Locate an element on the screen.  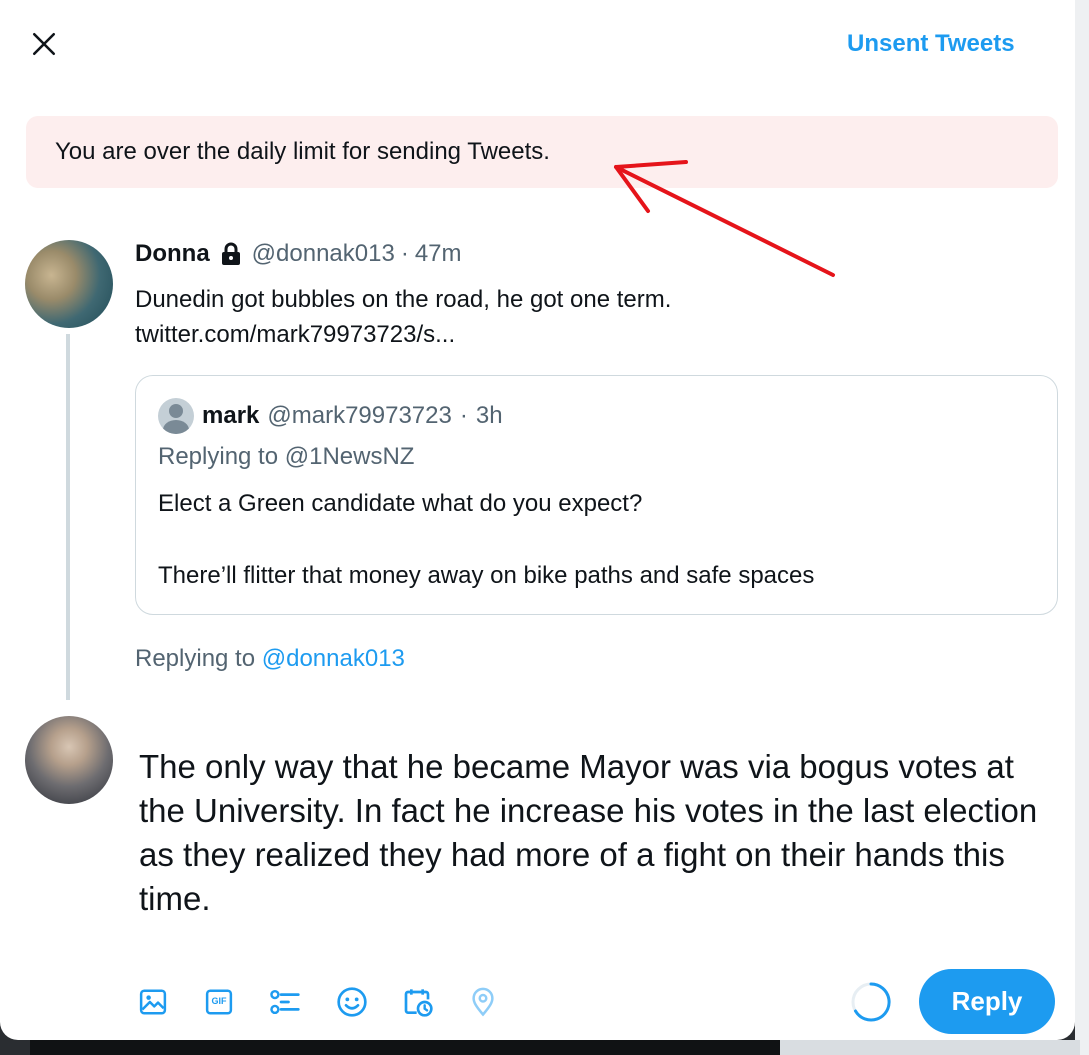
avatar-donna is located at coordinates (69, 284).